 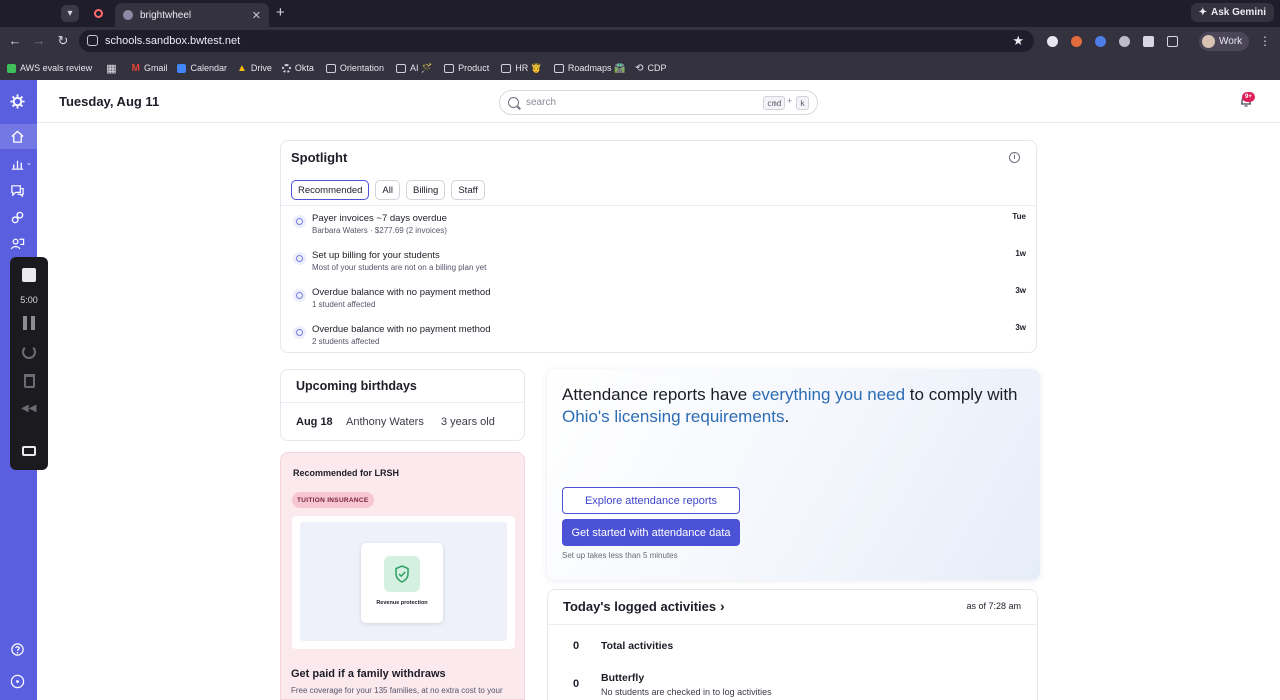 I want to click on reload-icon: ↻, so click(x=63, y=41).